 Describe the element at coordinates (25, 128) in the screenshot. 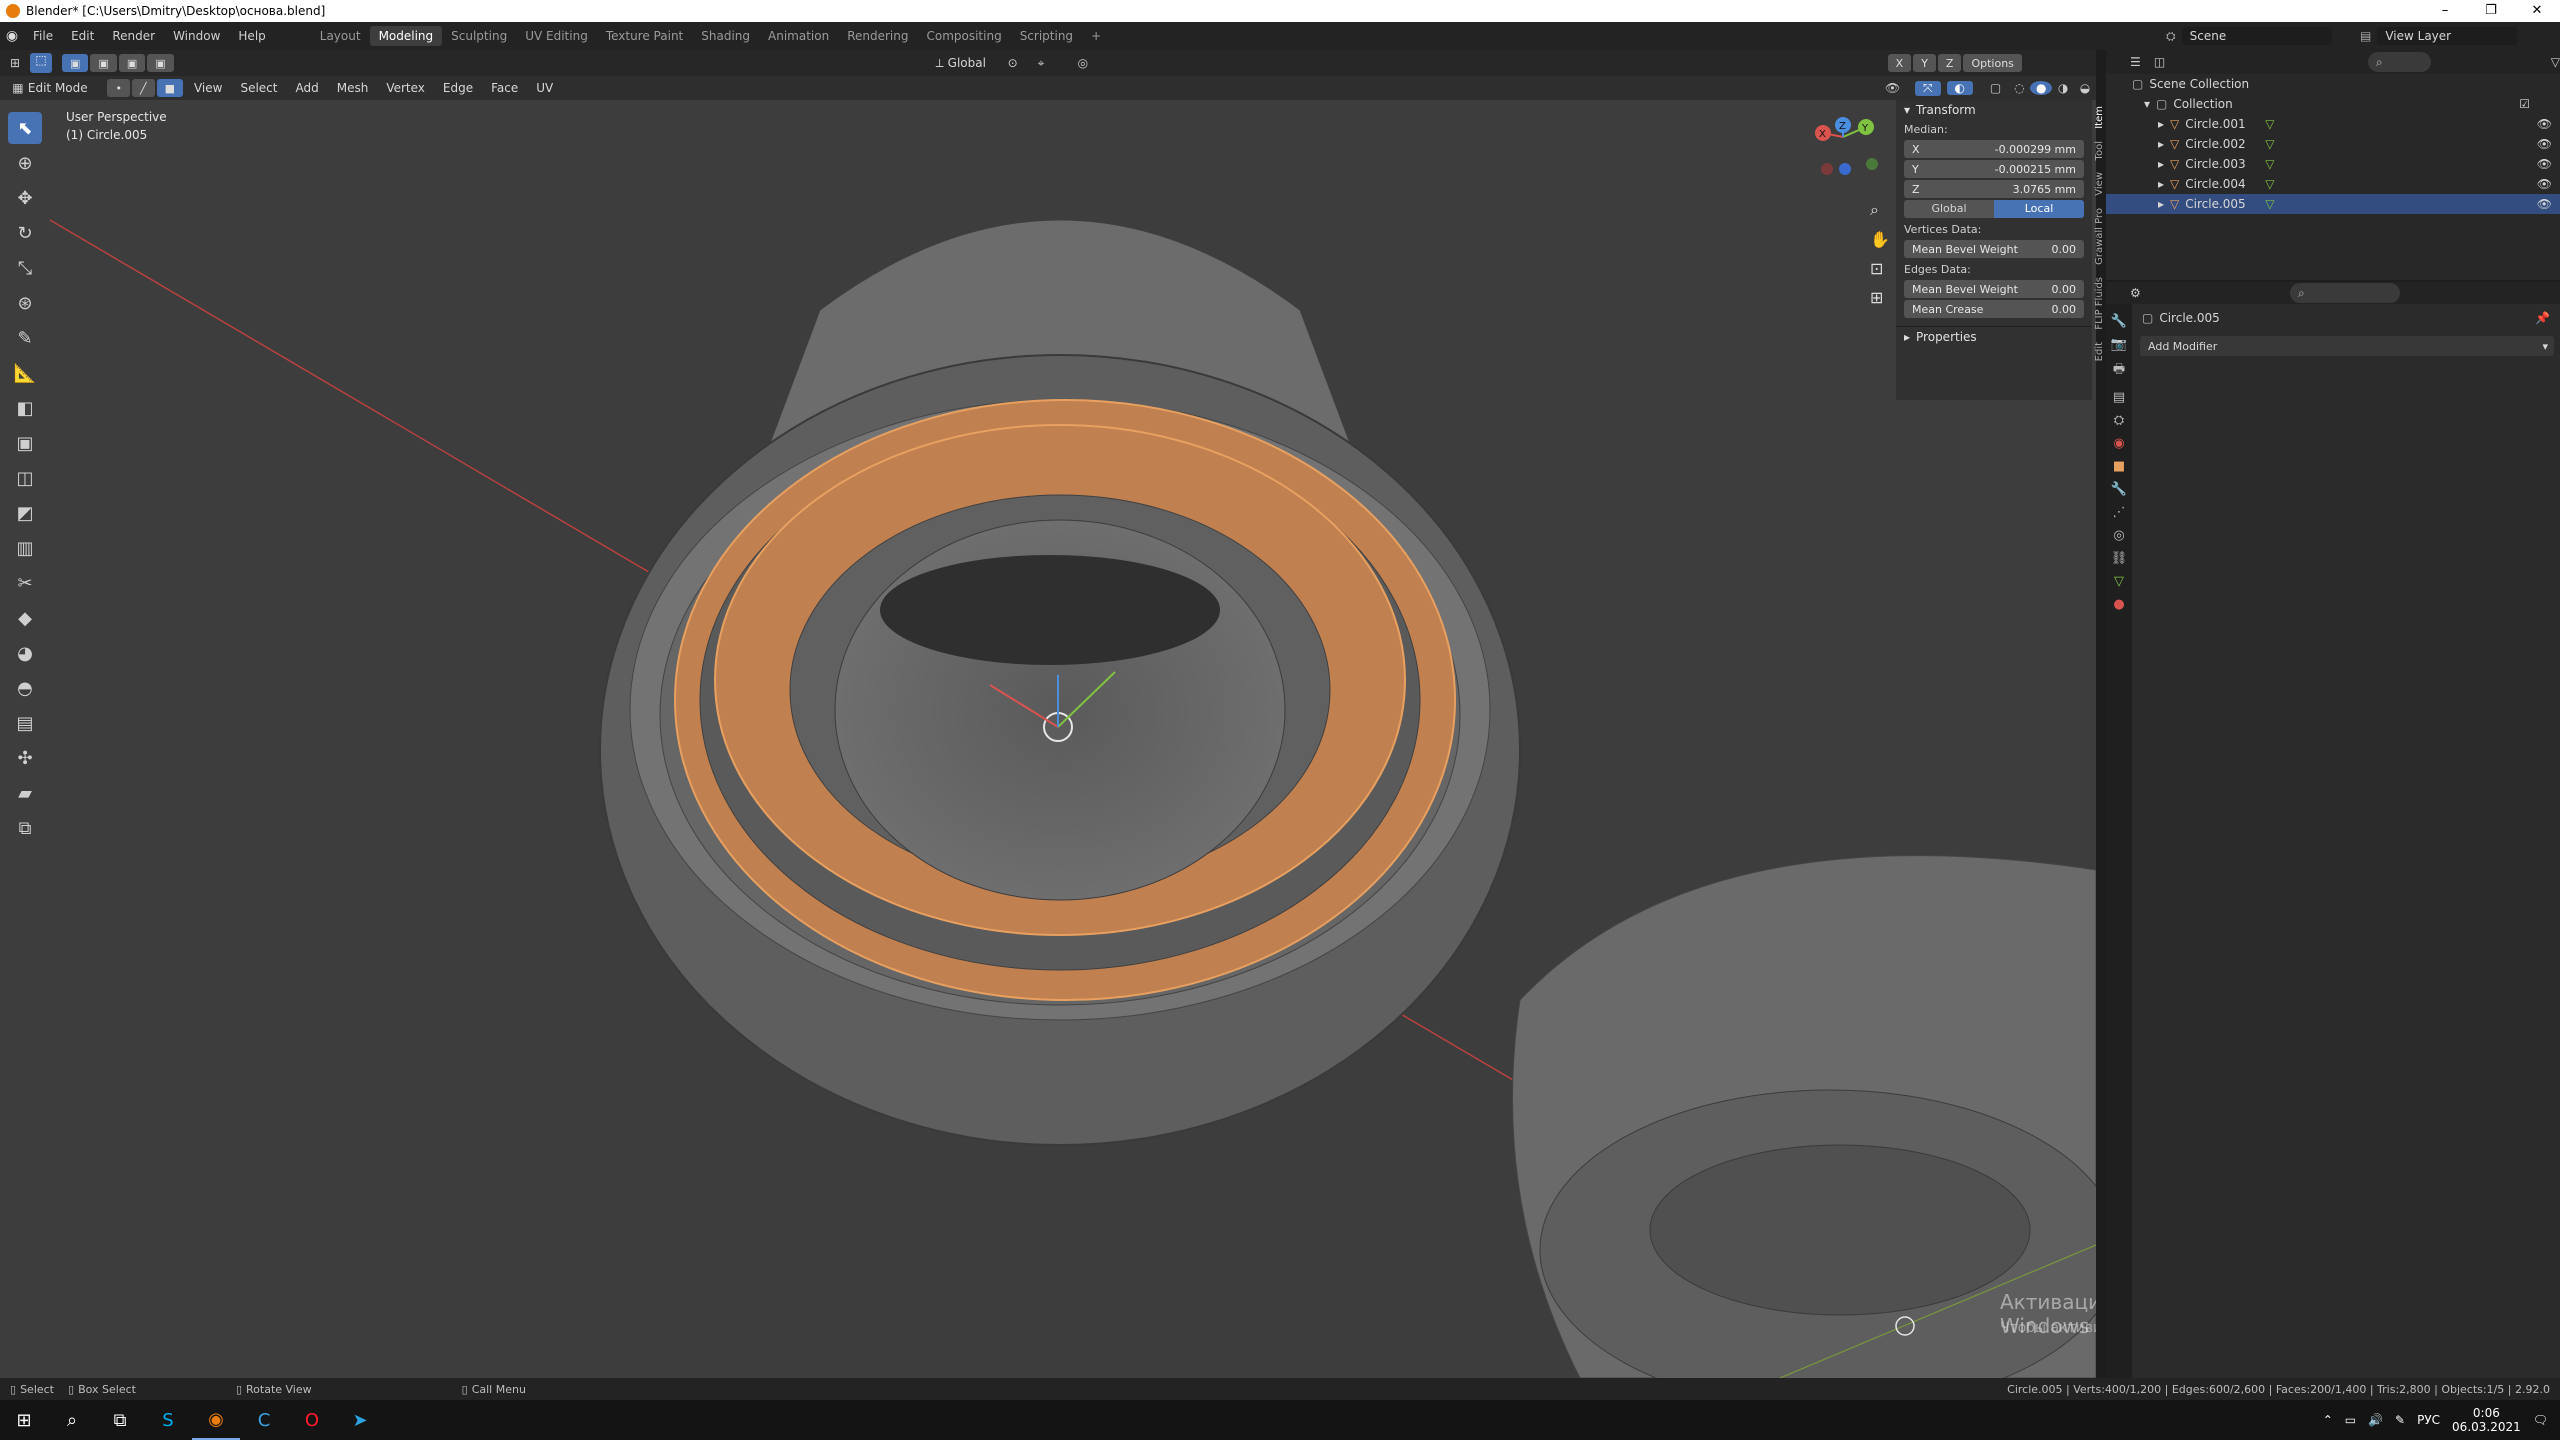

I see `select-box-tool-icon: ⬉` at that location.